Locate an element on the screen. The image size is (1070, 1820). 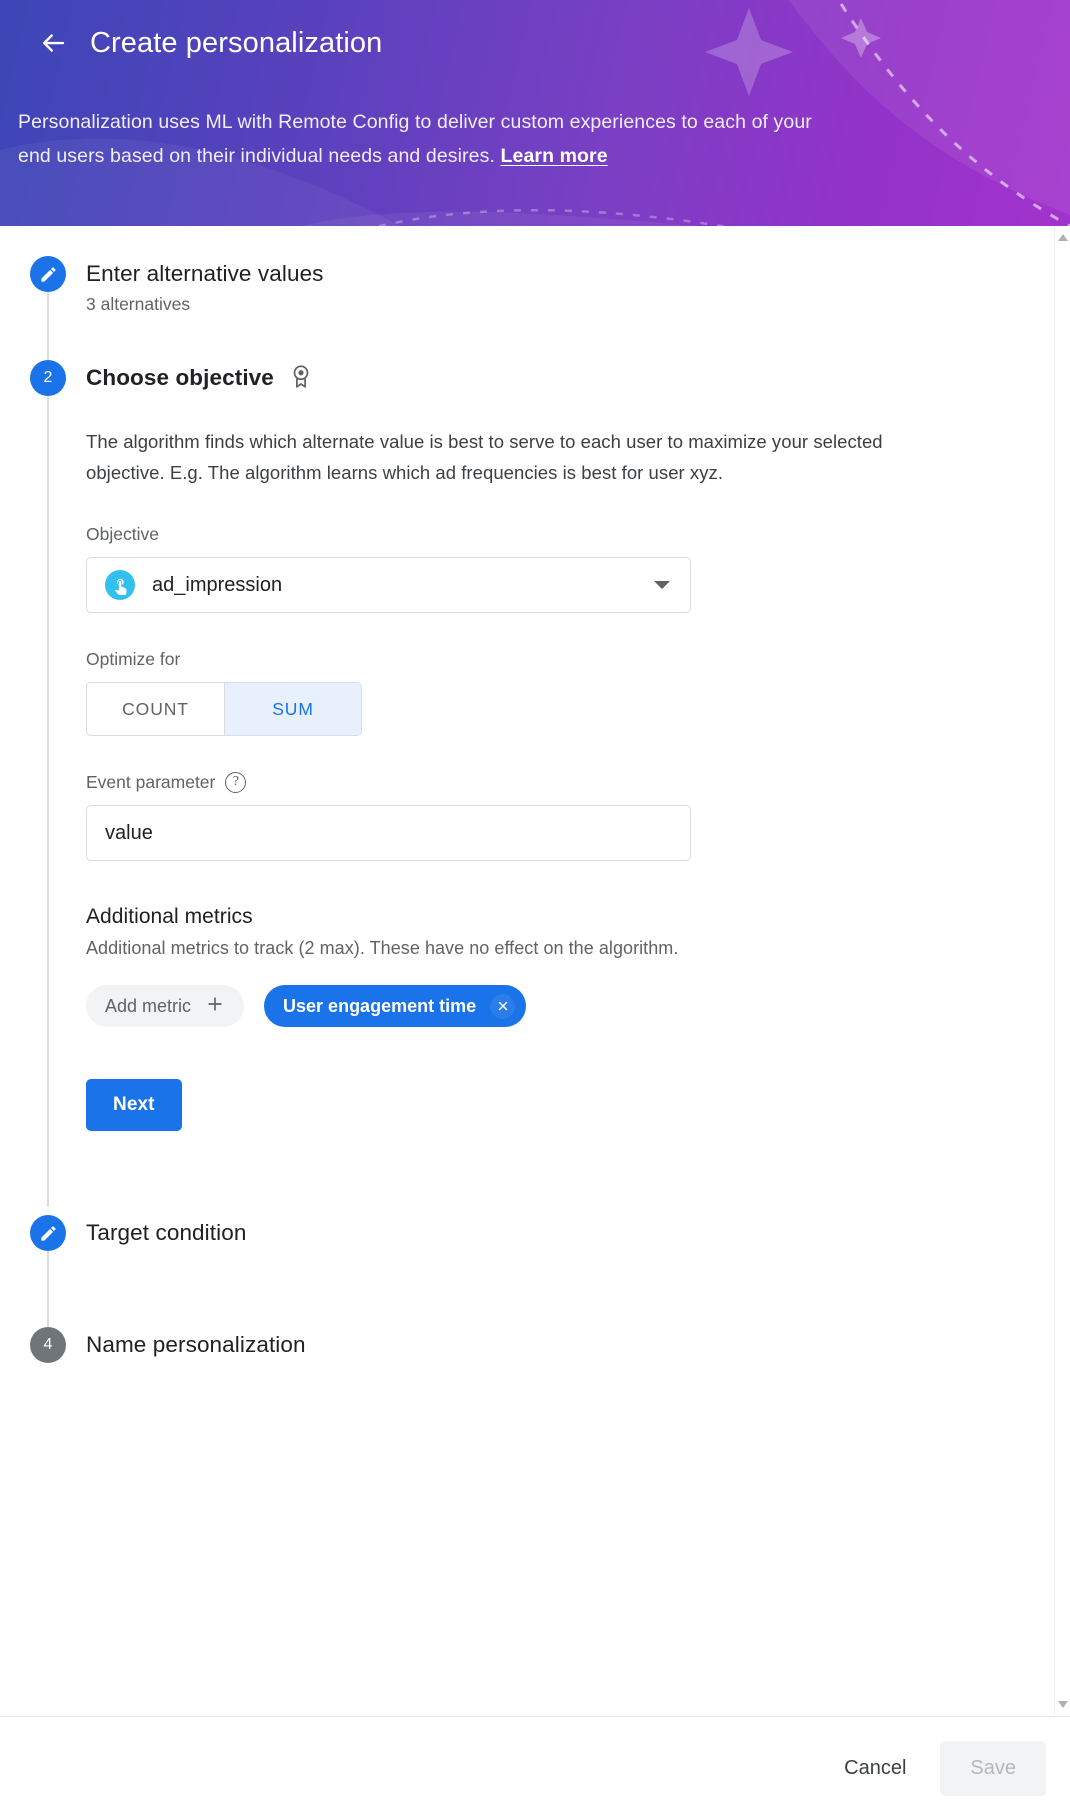
optimize-option-count: COUNT is located at coordinates (155, 709).